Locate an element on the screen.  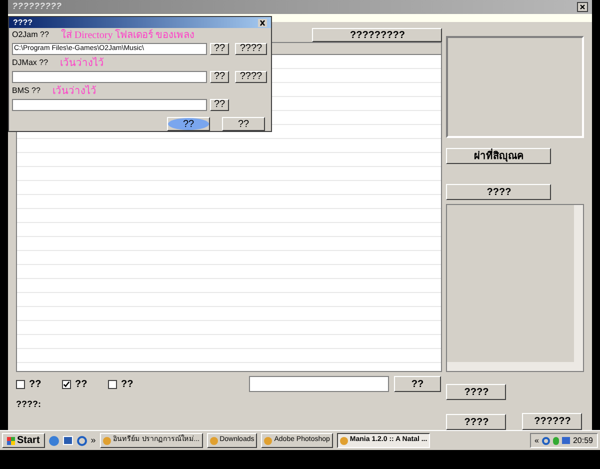
field-label: DJMax ?? is located at coordinates (30, 63).